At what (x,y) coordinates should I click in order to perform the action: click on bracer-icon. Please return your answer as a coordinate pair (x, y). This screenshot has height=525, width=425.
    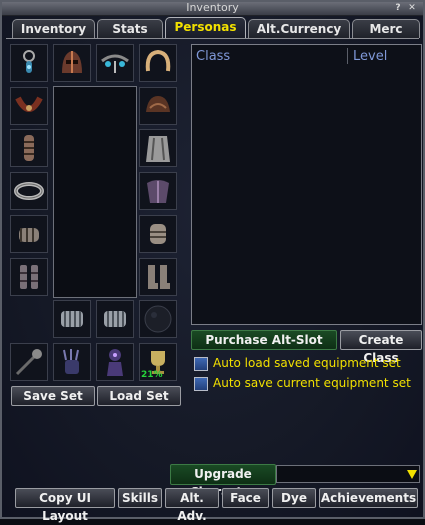
    Looking at the image, I should click on (29, 191).